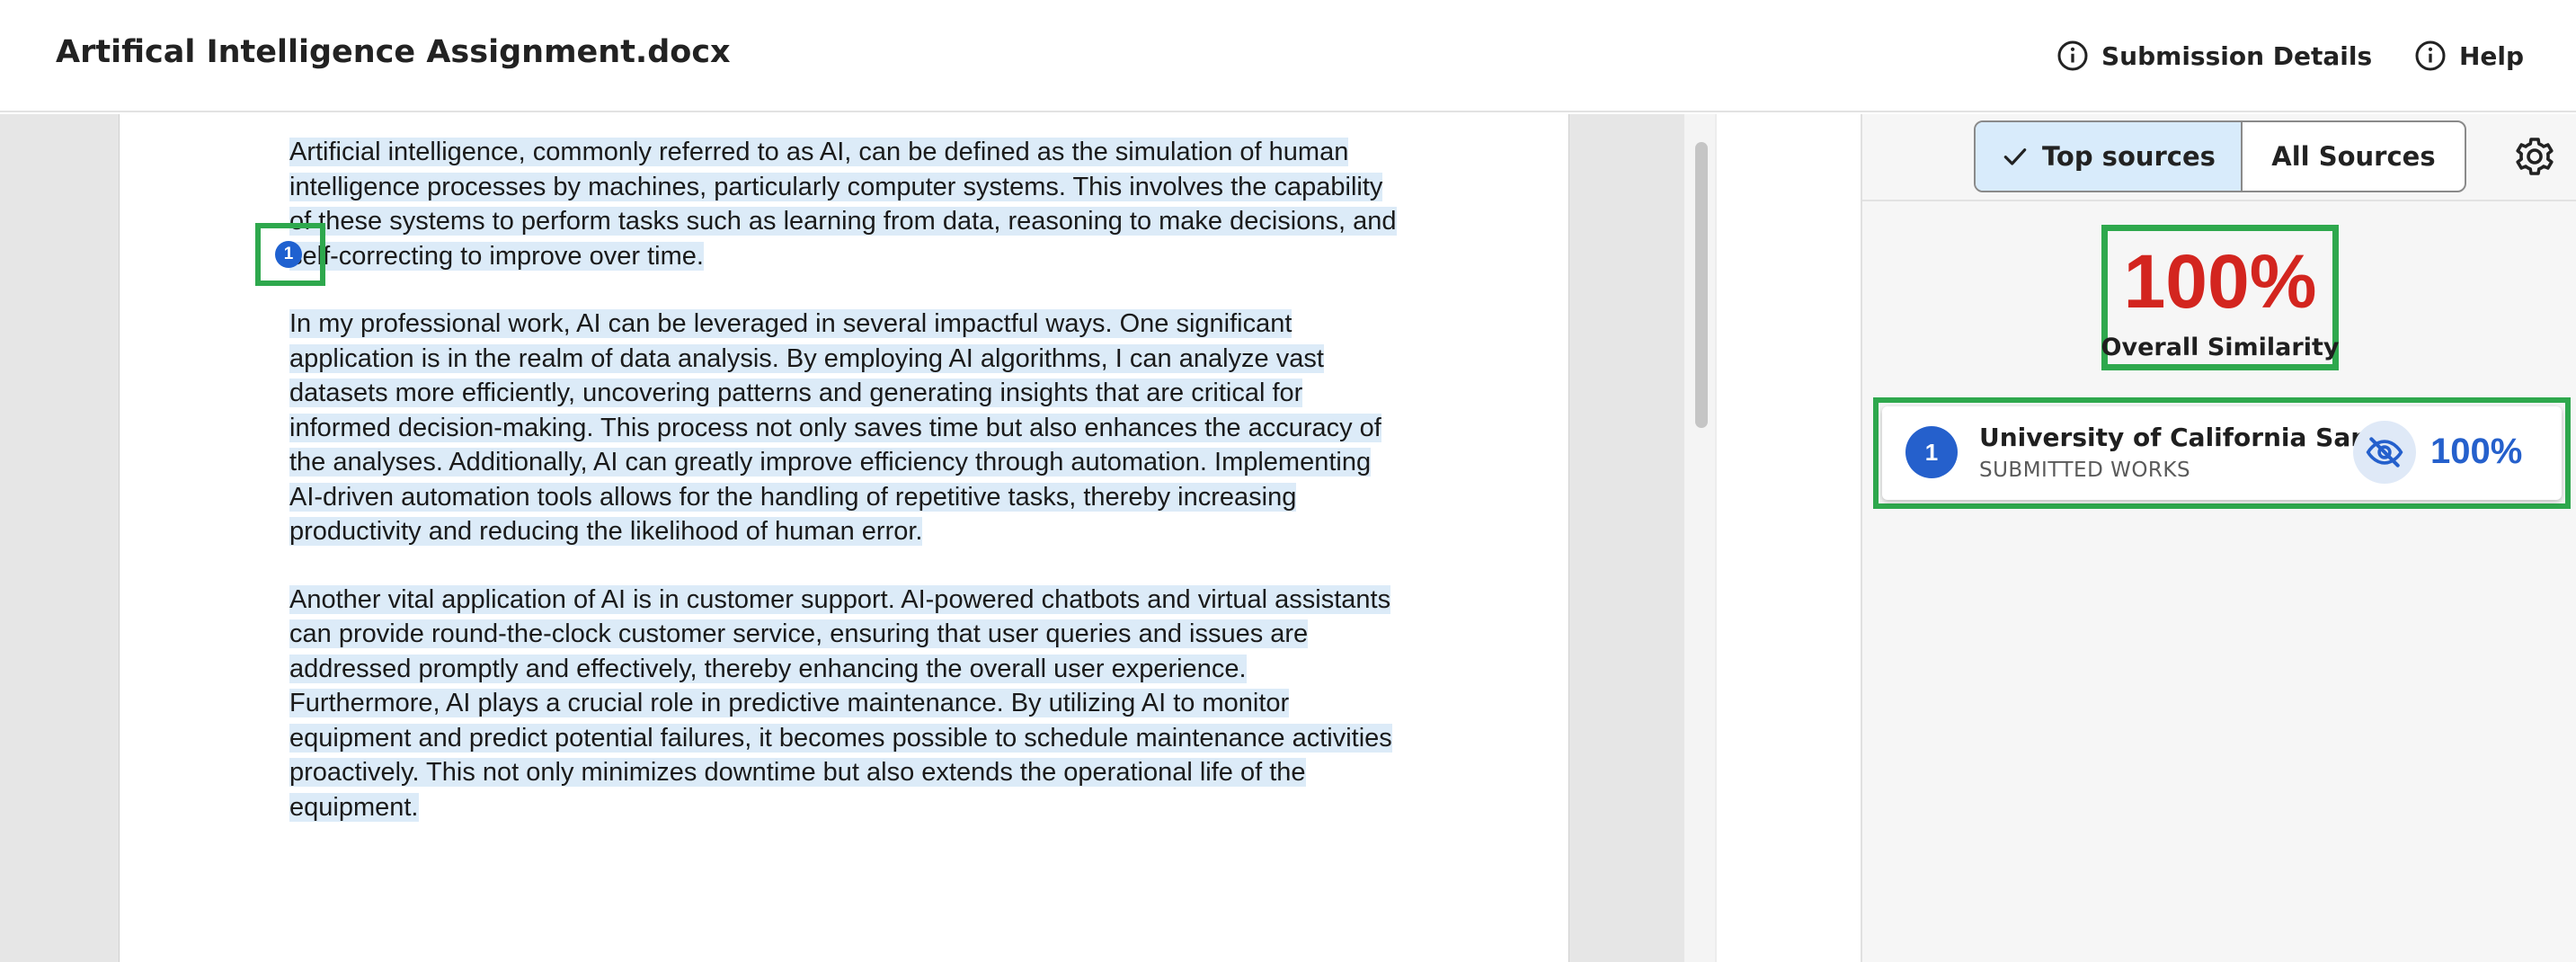  I want to click on panel-divider, so click(2219, 200).